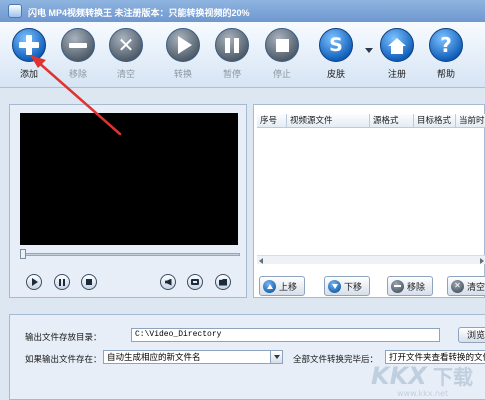  I want to click on stop-button: 停止, so click(282, 54).